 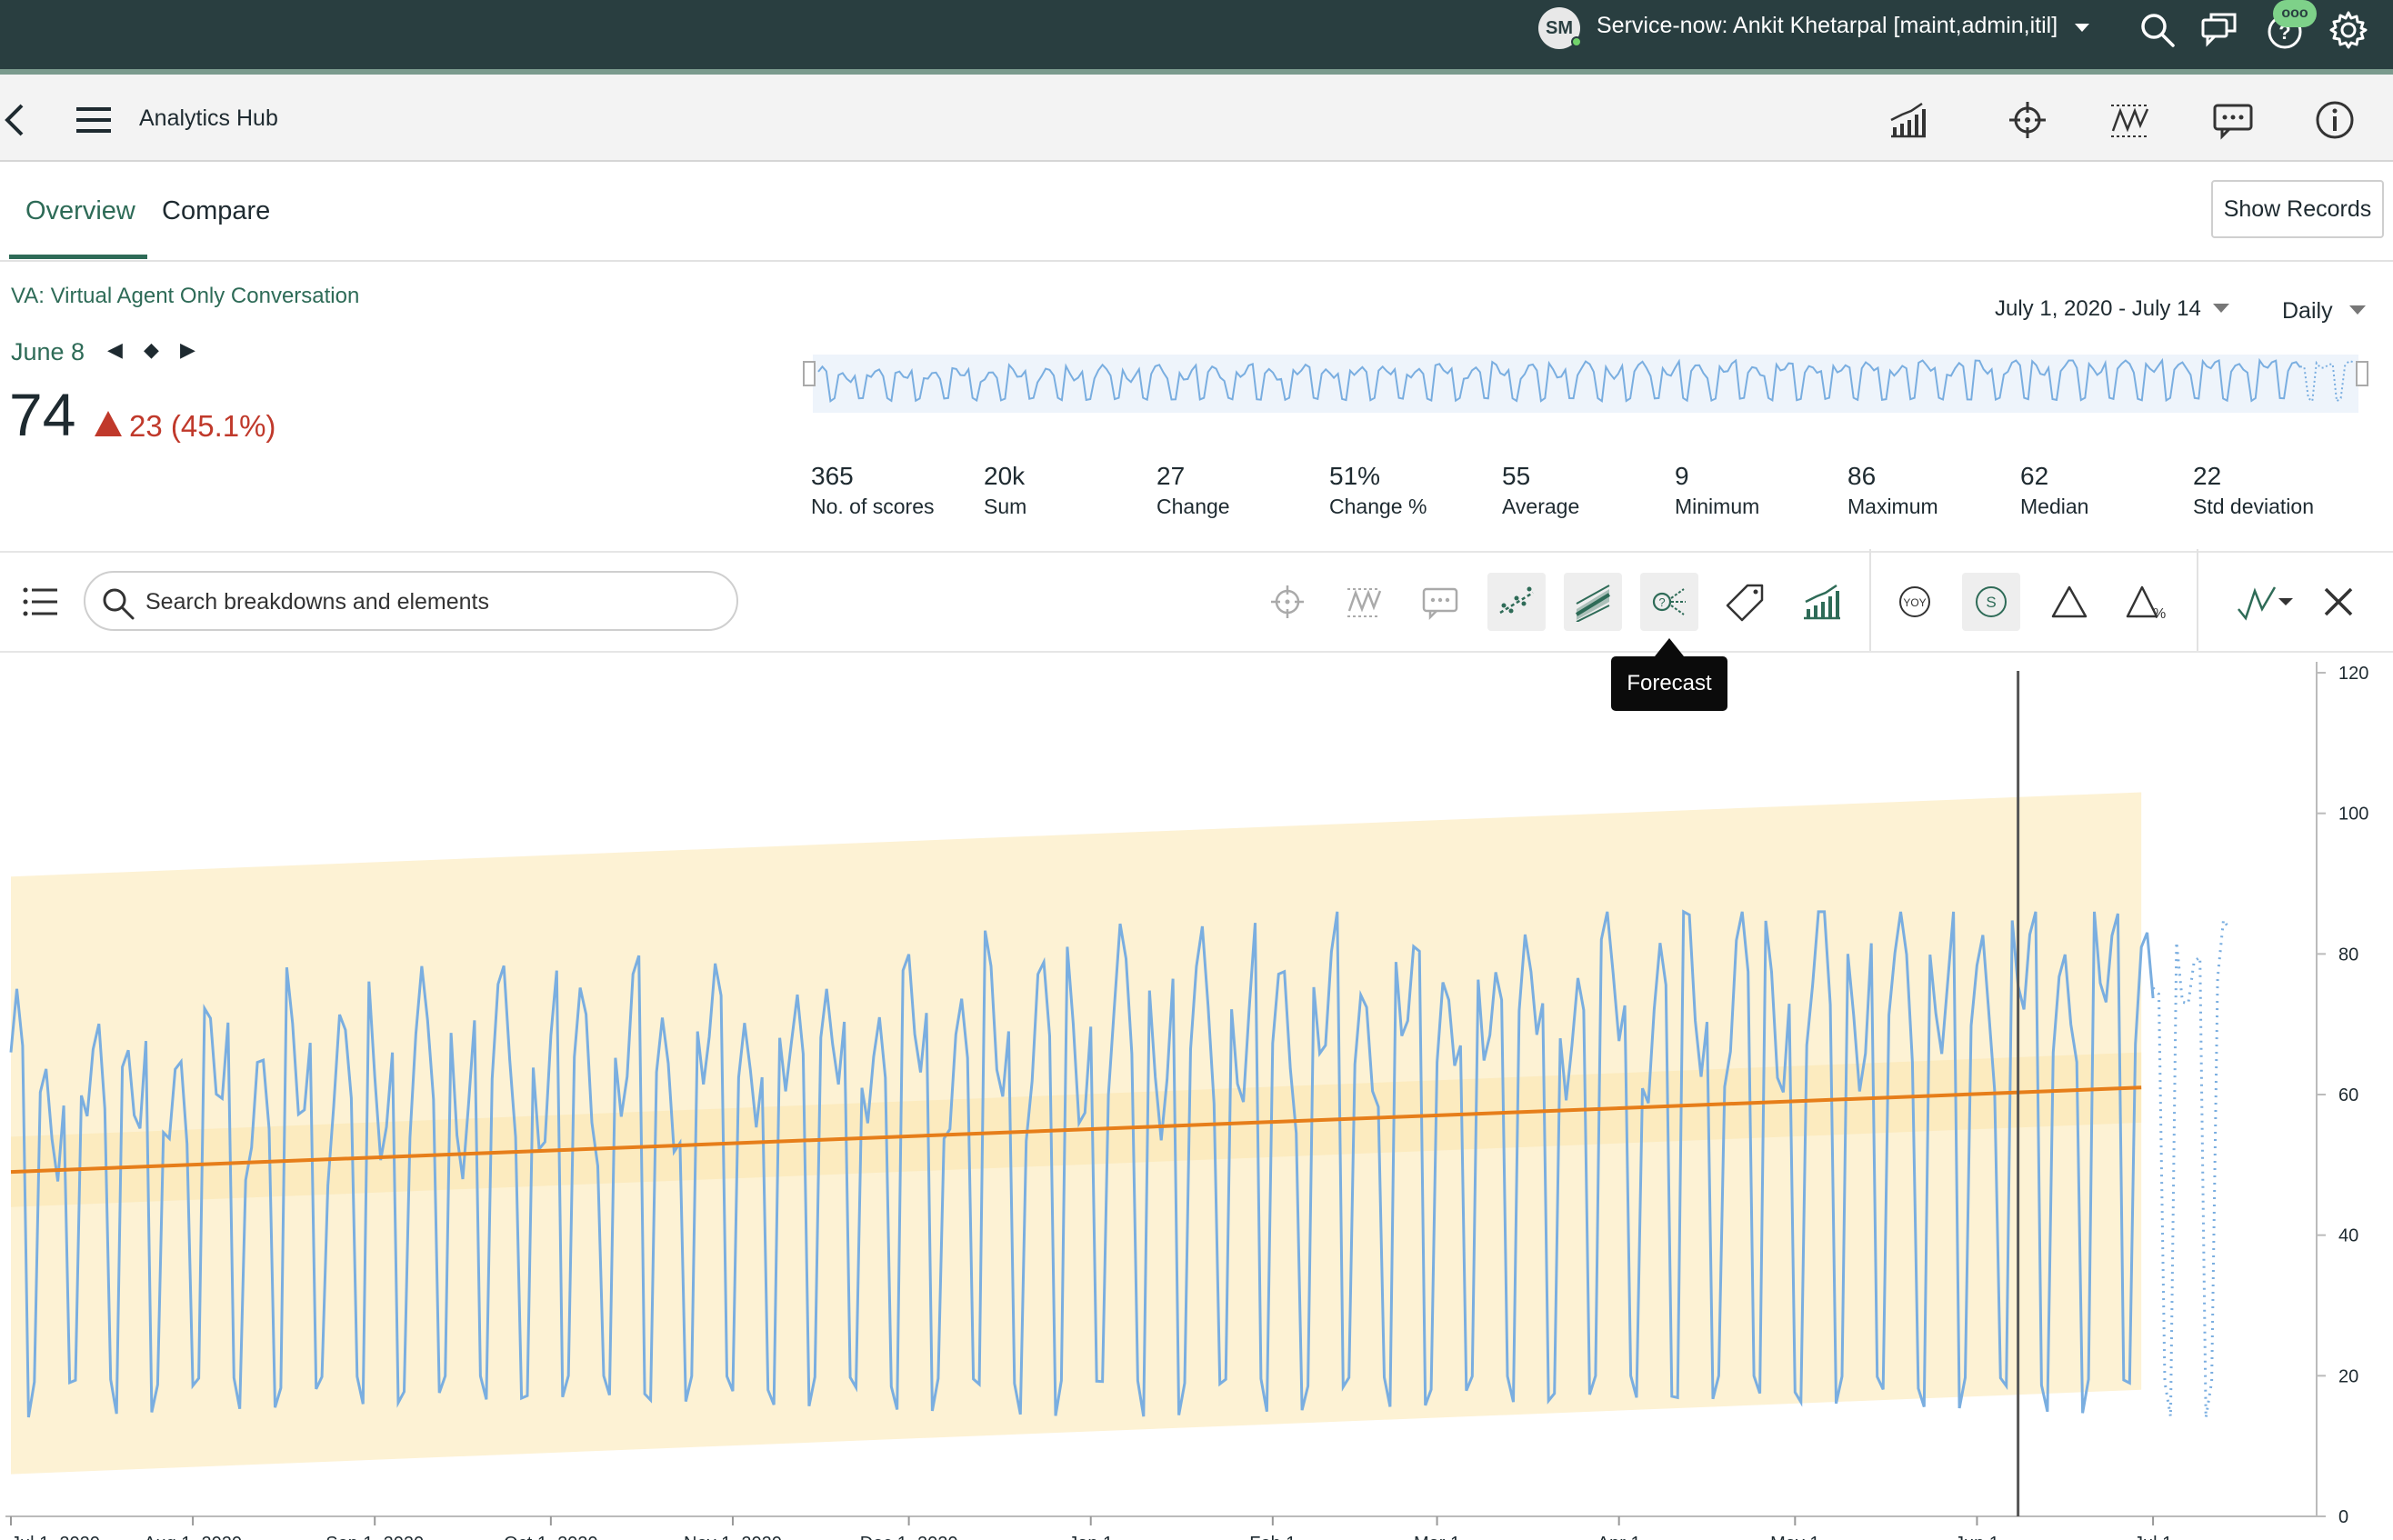 I want to click on score-change: 23 (45.1%), so click(x=202, y=426).